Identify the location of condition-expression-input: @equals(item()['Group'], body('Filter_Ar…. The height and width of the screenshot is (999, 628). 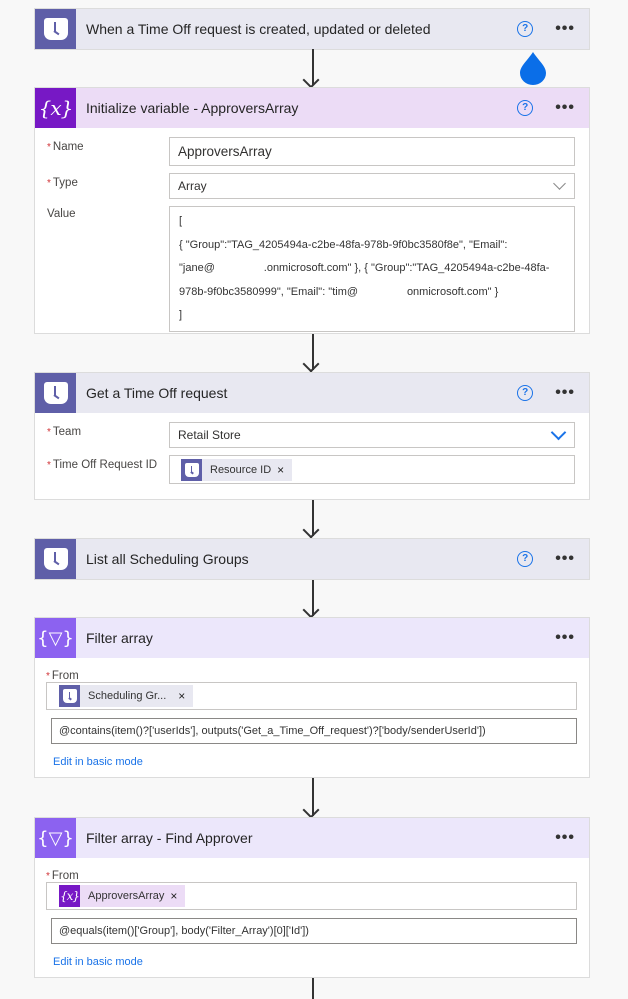
(314, 931).